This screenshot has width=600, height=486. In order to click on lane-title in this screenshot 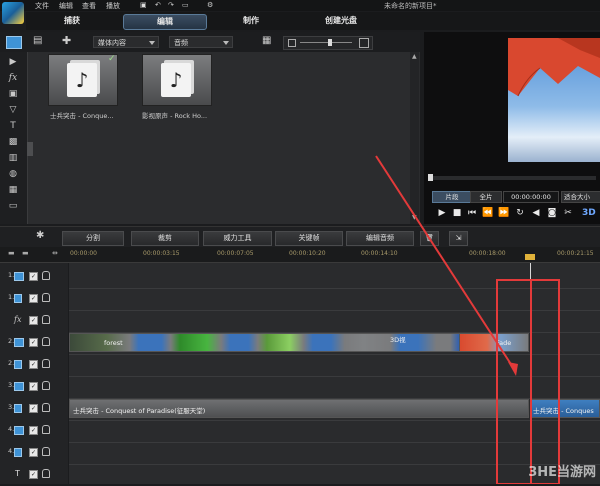, I will do `click(334, 475)`.